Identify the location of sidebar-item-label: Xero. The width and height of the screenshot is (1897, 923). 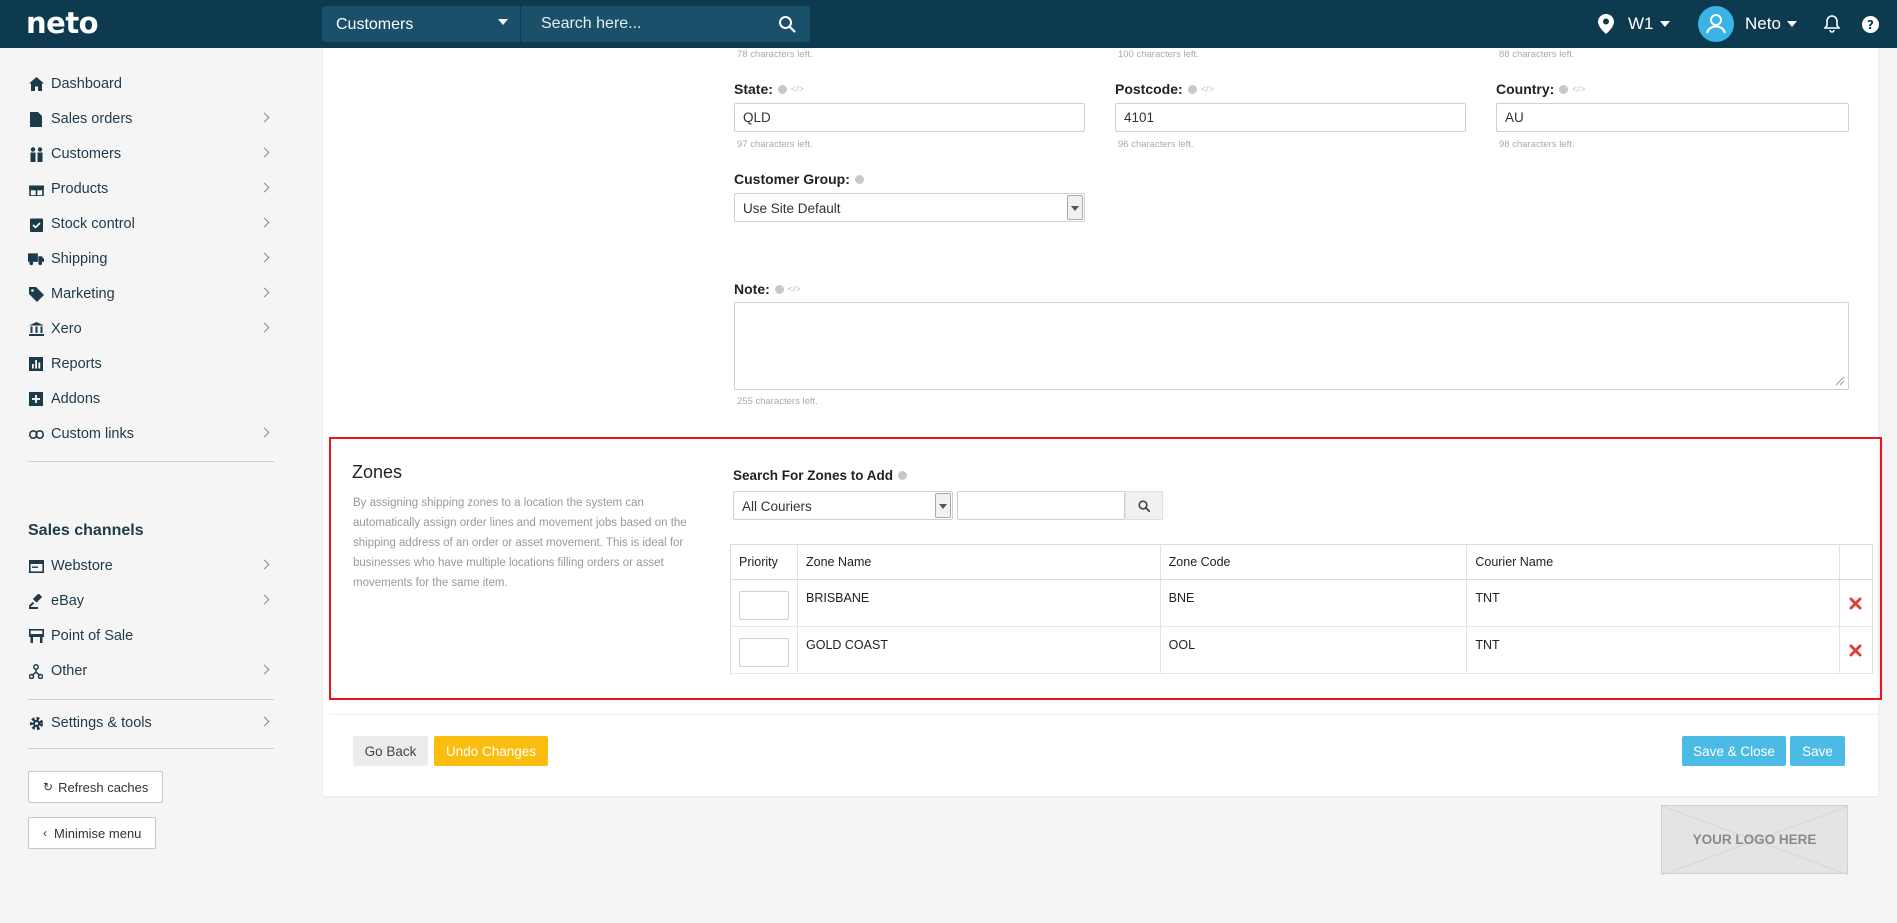
(66, 329).